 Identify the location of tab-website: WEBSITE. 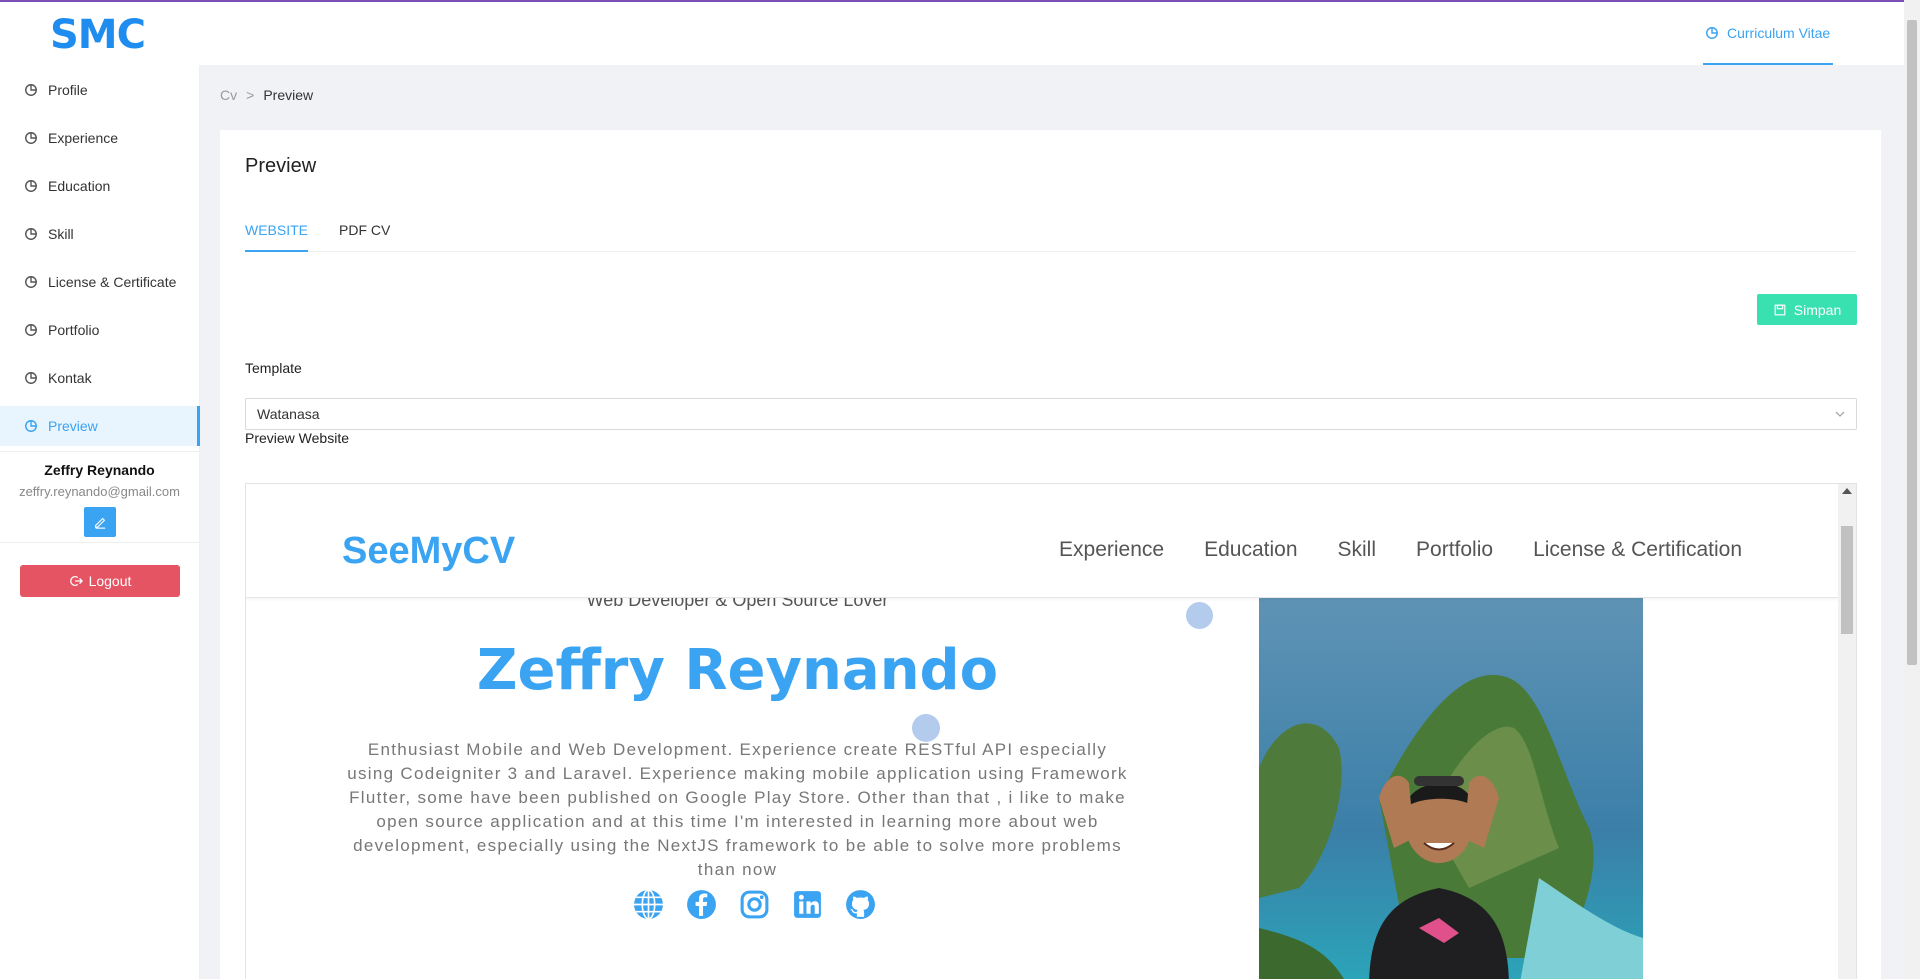
(277, 237).